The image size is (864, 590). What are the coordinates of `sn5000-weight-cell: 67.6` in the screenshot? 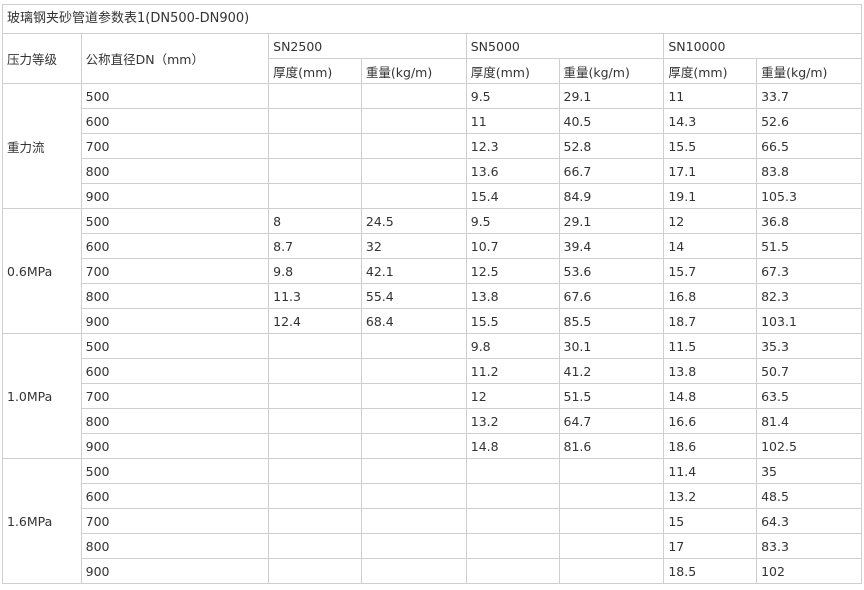 It's located at (611, 296).